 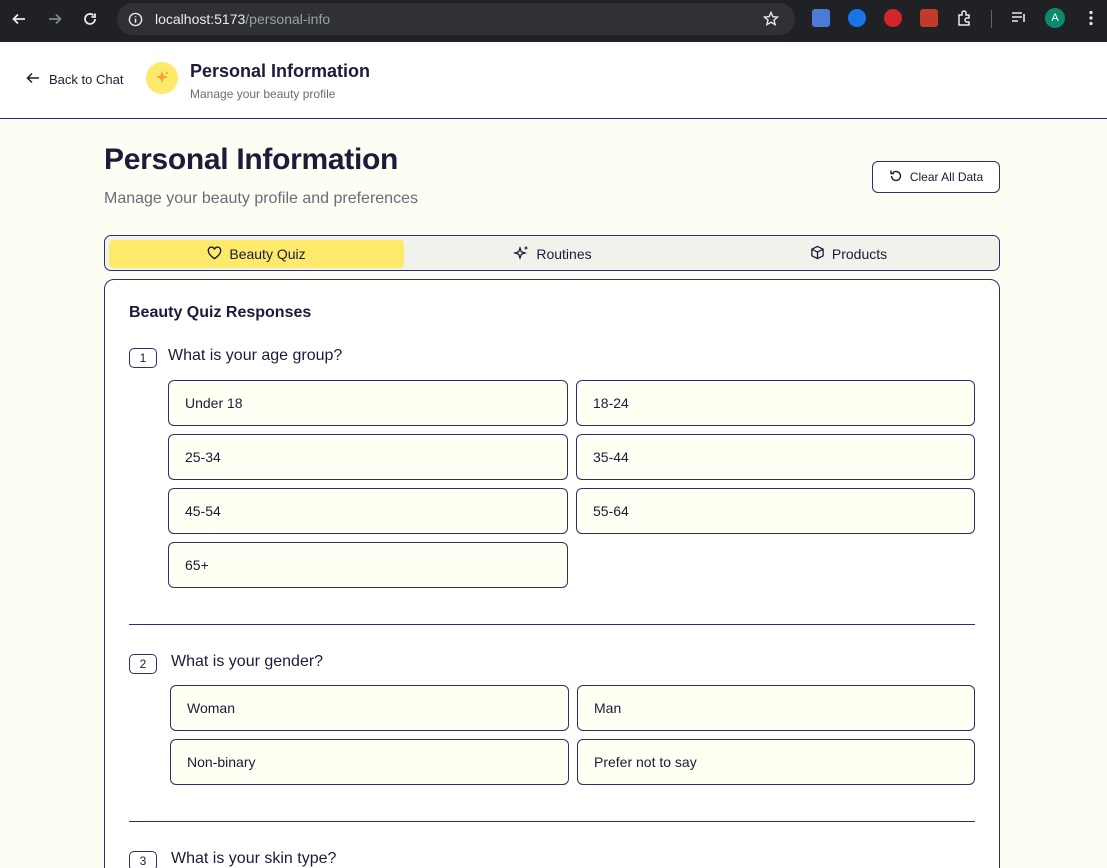 What do you see at coordinates (368, 565) in the screenshot?
I see `option-65-plus: 65+` at bounding box center [368, 565].